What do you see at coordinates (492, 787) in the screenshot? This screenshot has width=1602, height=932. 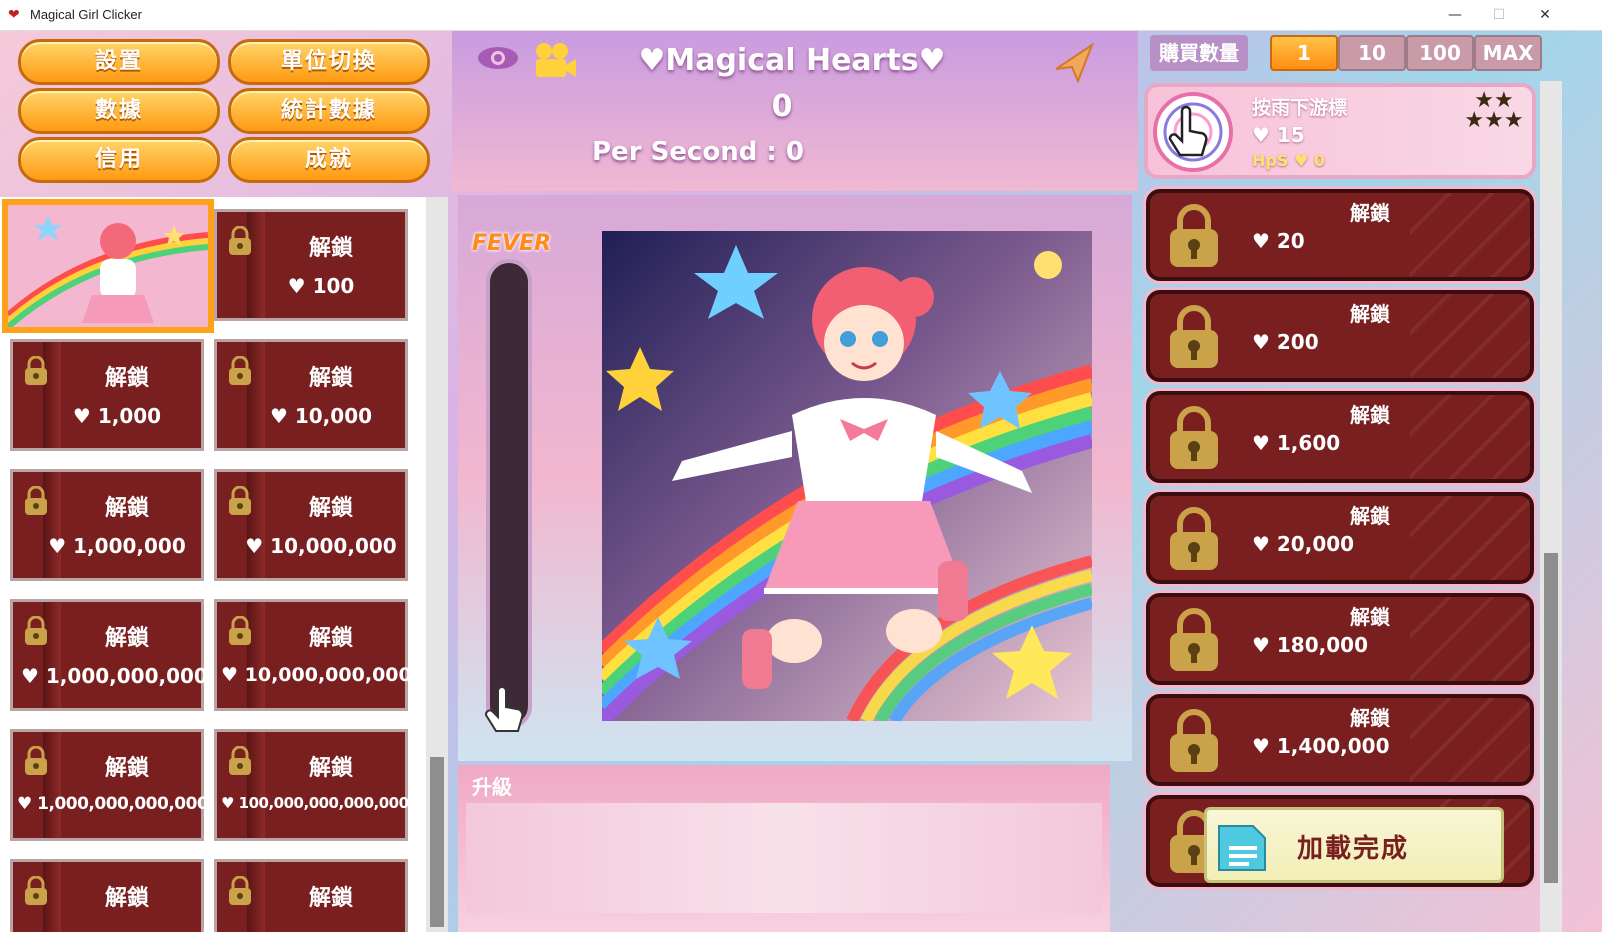 I see `upgrade-title: 升級` at bounding box center [492, 787].